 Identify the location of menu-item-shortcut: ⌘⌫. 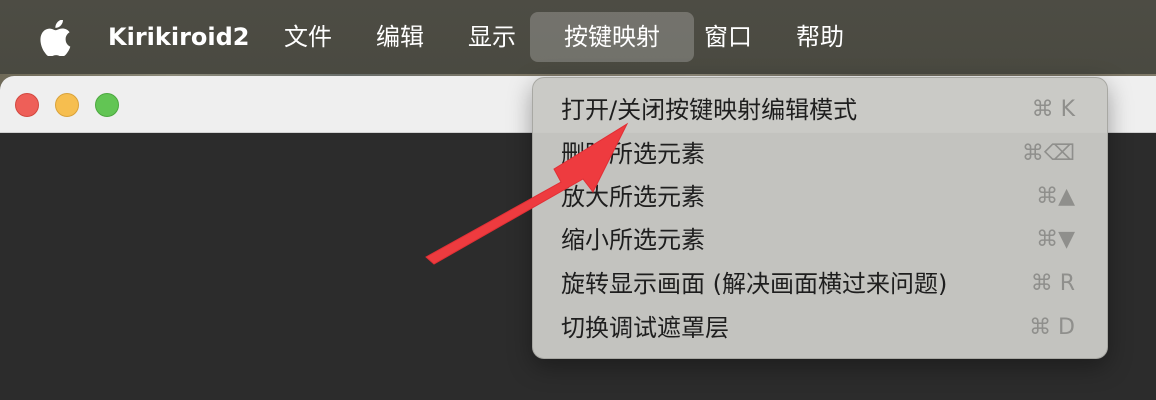
(1048, 153).